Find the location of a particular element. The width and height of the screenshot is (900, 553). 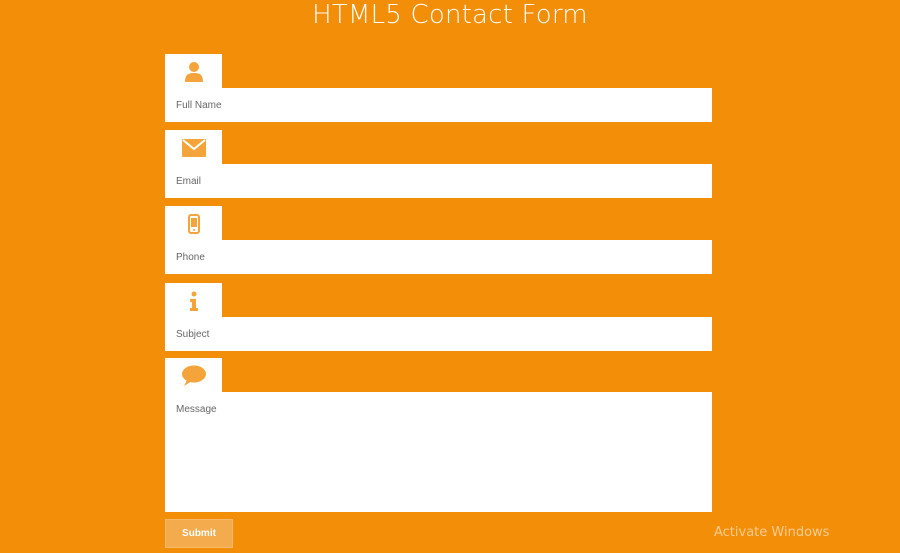

info-icon is located at coordinates (193, 300).